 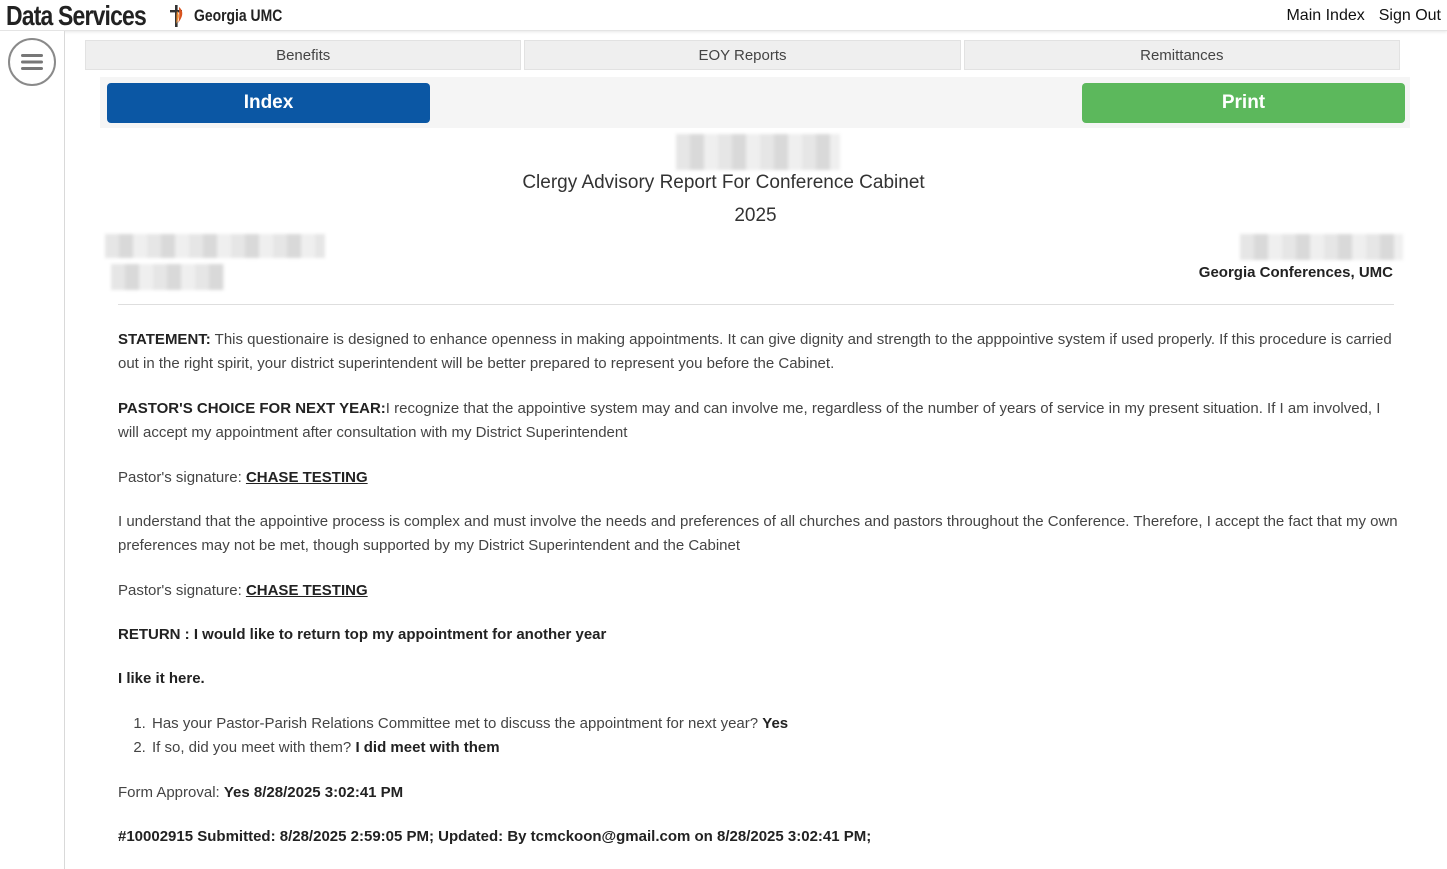 What do you see at coordinates (307, 590) in the screenshot?
I see `signature-value-2: CHASE TESTING` at bounding box center [307, 590].